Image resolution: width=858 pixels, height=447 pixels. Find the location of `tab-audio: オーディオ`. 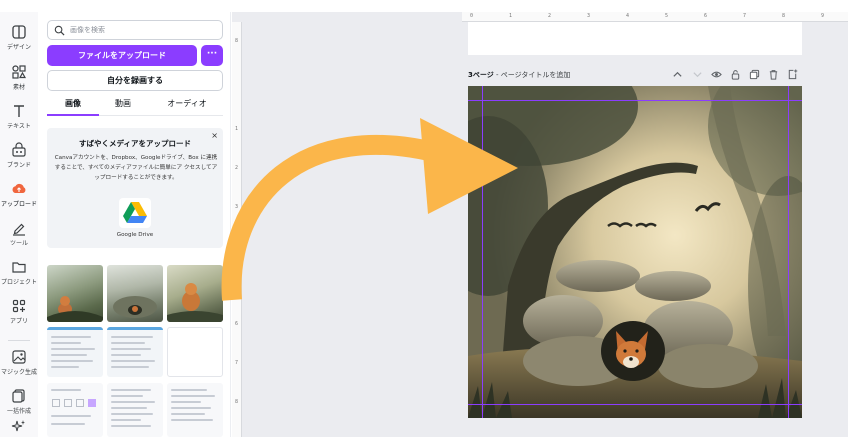

tab-audio: オーディオ is located at coordinates (187, 103).